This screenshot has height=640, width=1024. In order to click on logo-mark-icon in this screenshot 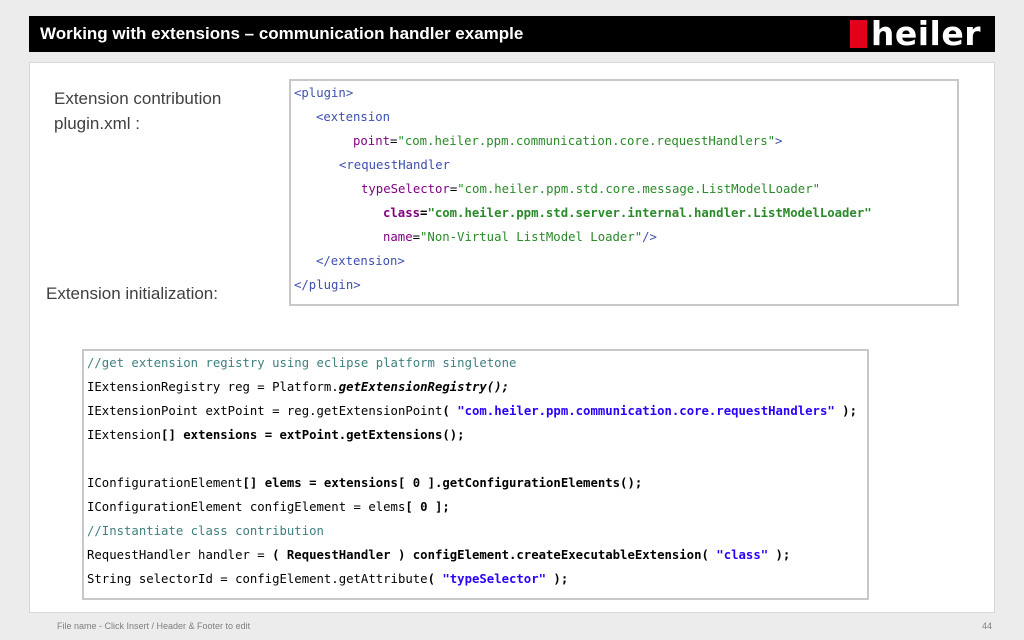, I will do `click(858, 34)`.